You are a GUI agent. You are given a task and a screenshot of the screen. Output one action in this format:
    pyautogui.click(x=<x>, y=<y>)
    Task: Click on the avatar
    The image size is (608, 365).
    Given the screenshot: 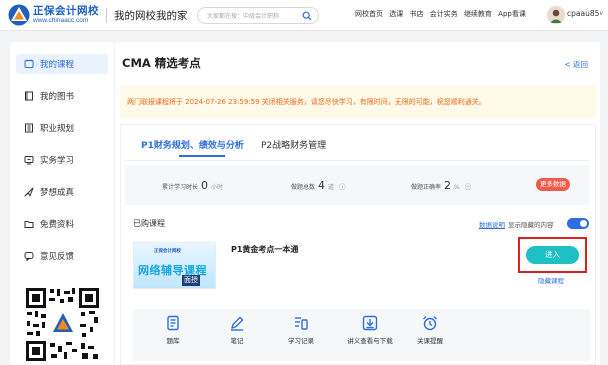 What is the action you would take?
    pyautogui.click(x=556, y=15)
    